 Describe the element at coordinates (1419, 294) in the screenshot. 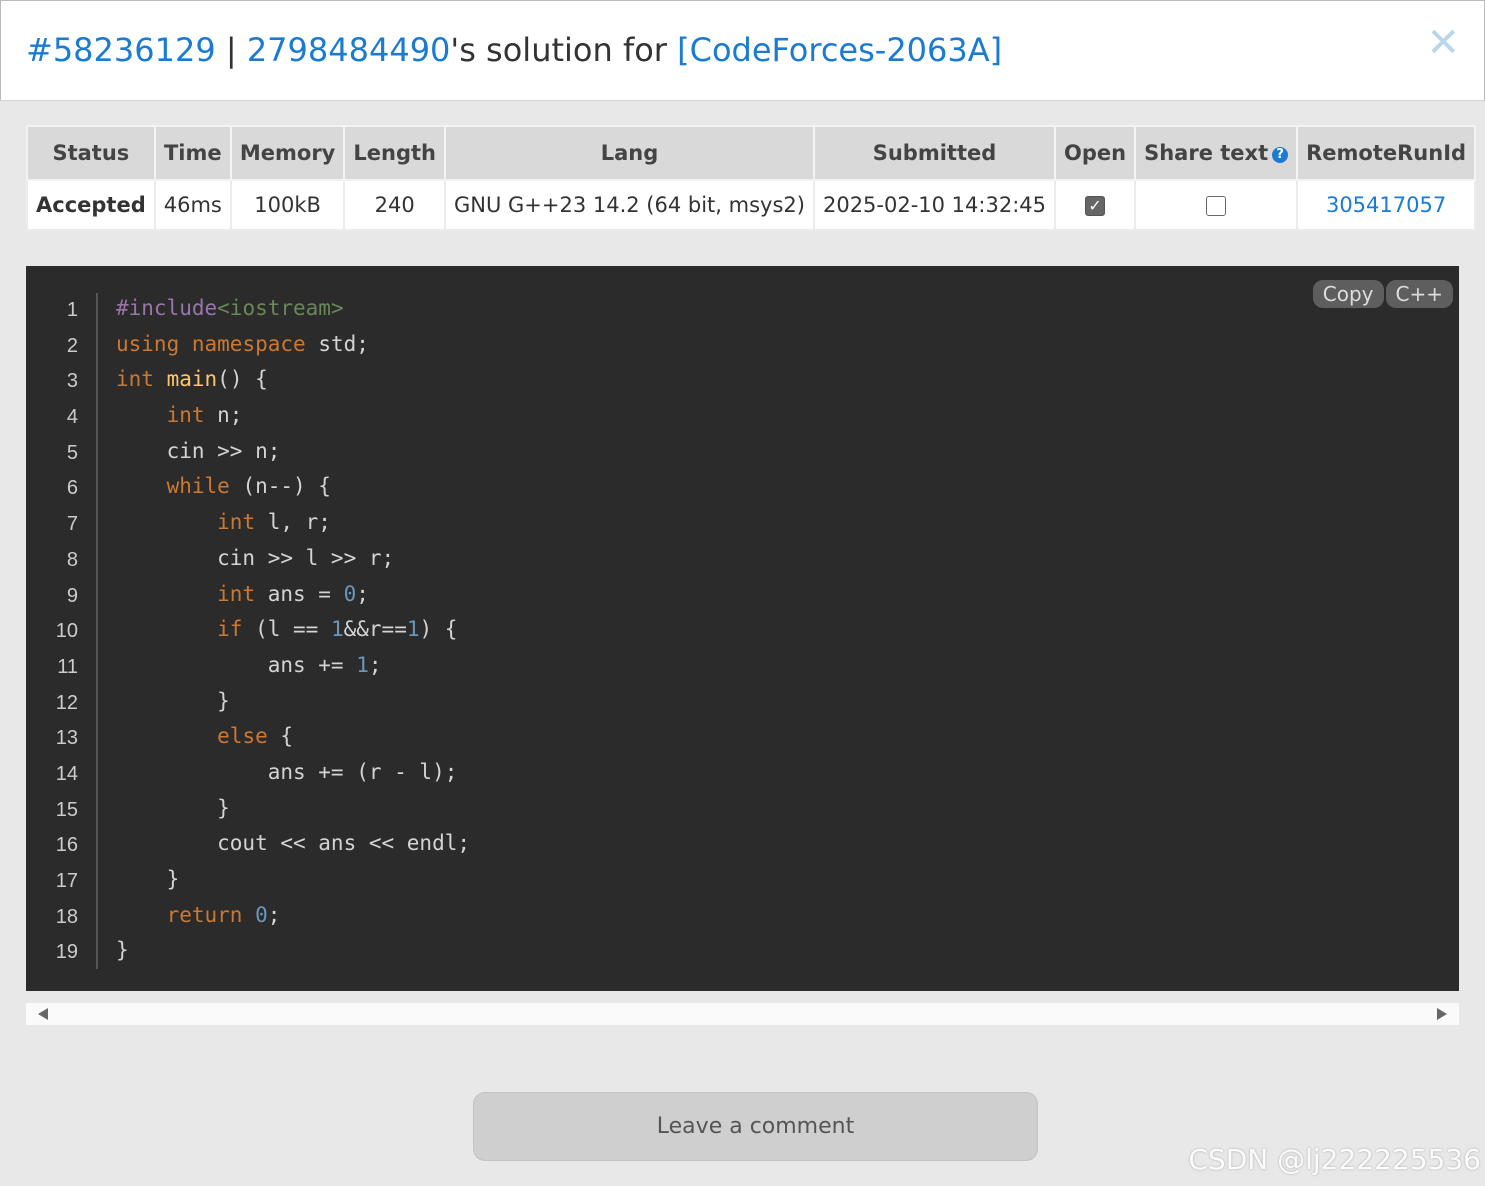

I see `language-button: C++` at that location.